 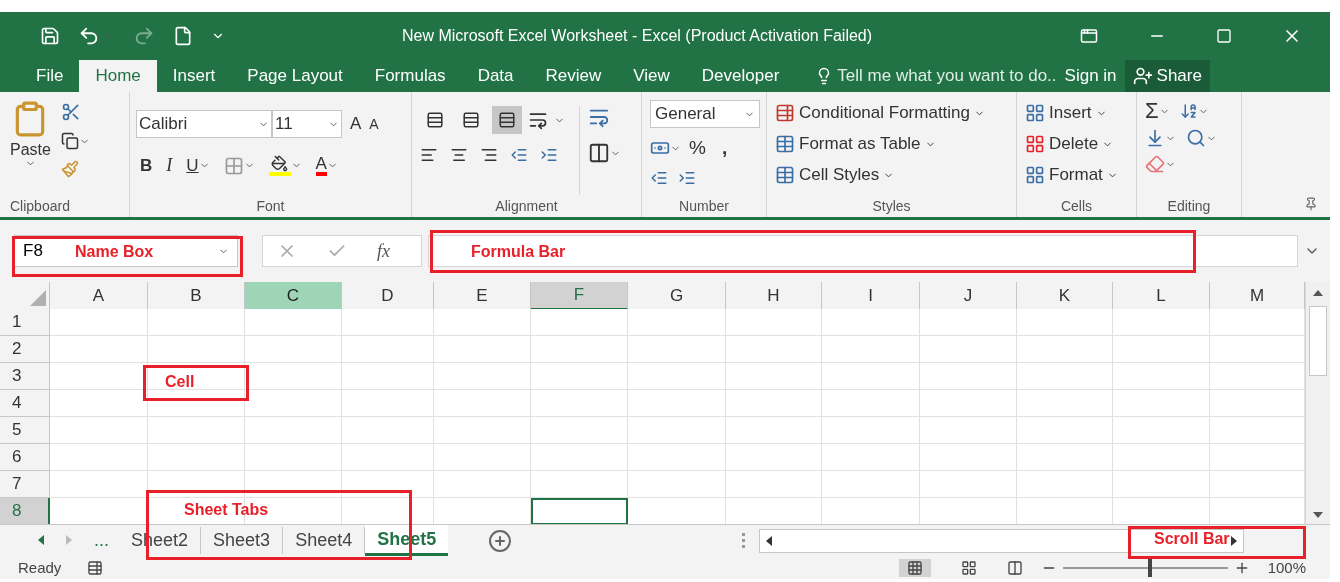 I want to click on percent-button: %, so click(x=697, y=148).